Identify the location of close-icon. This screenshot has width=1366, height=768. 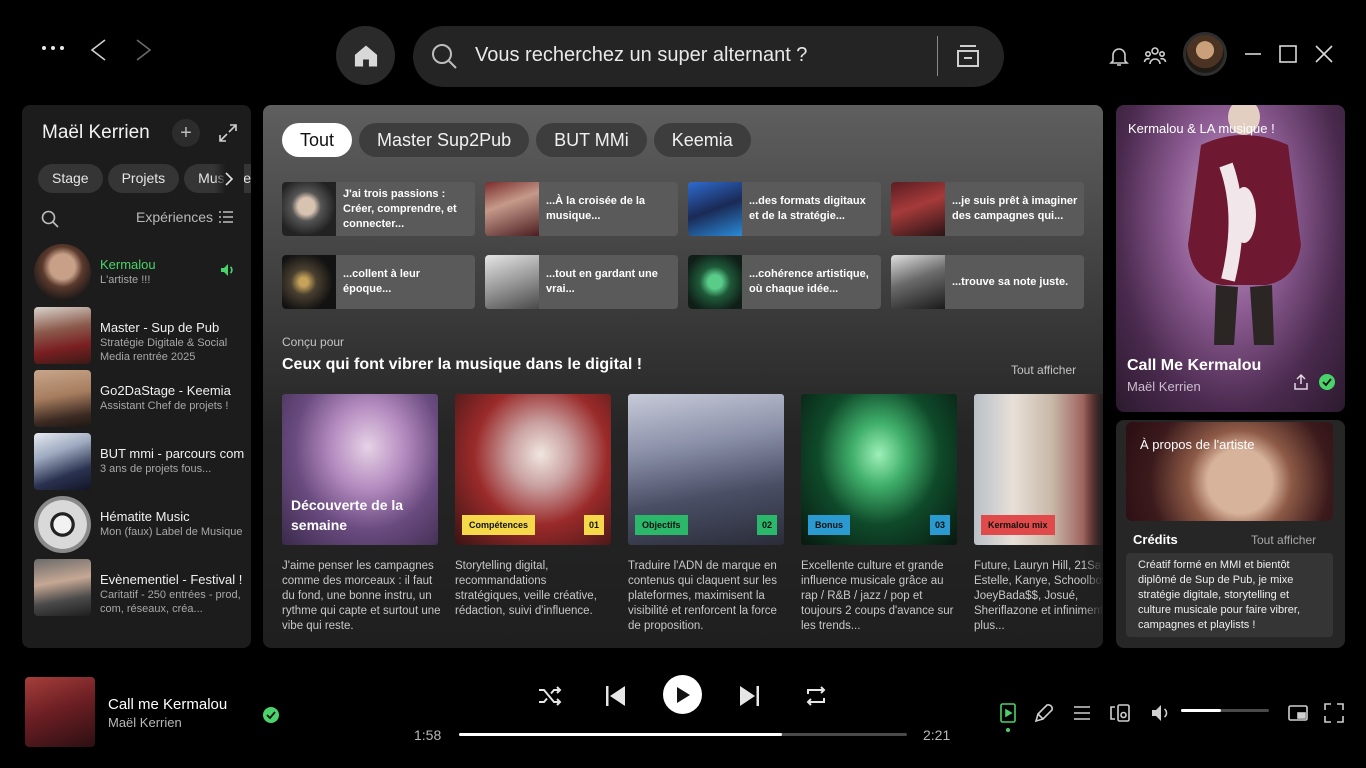
(1324, 54).